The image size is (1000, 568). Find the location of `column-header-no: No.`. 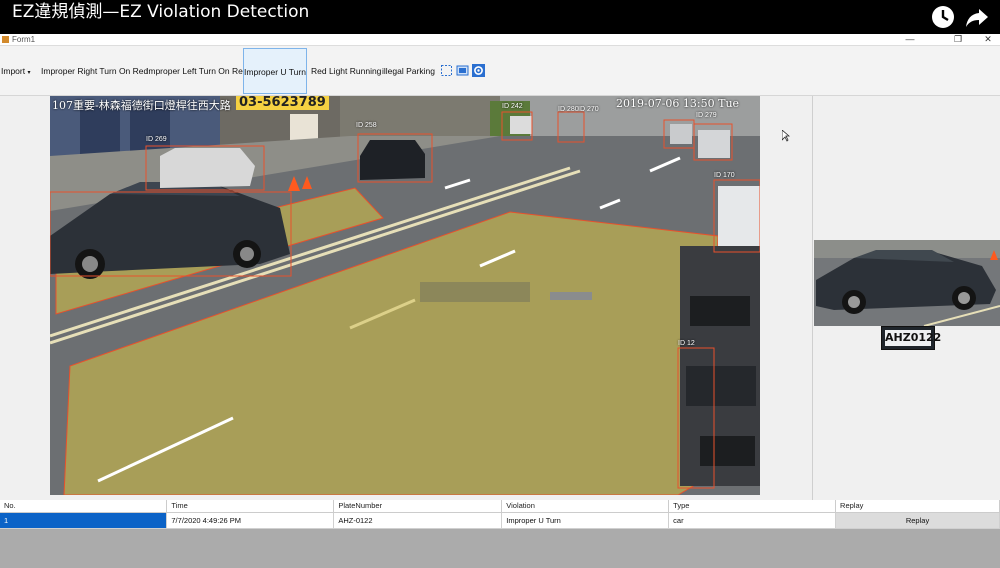

column-header-no: No. is located at coordinates (84, 506).